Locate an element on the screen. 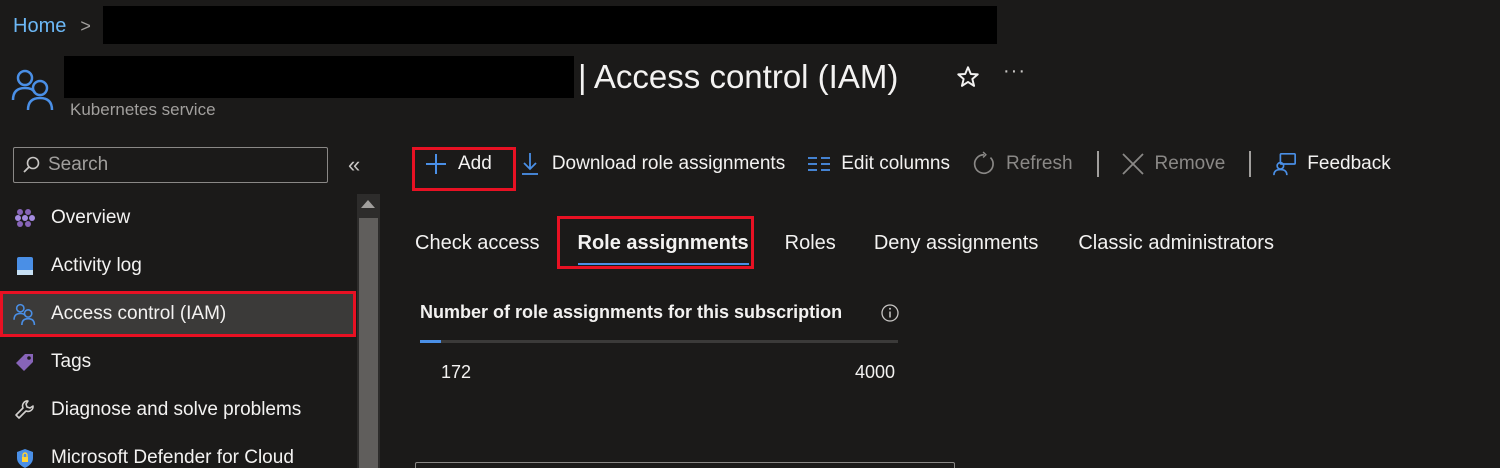 Image resolution: width=1500 pixels, height=468 pixels. progress-fill is located at coordinates (430, 341).